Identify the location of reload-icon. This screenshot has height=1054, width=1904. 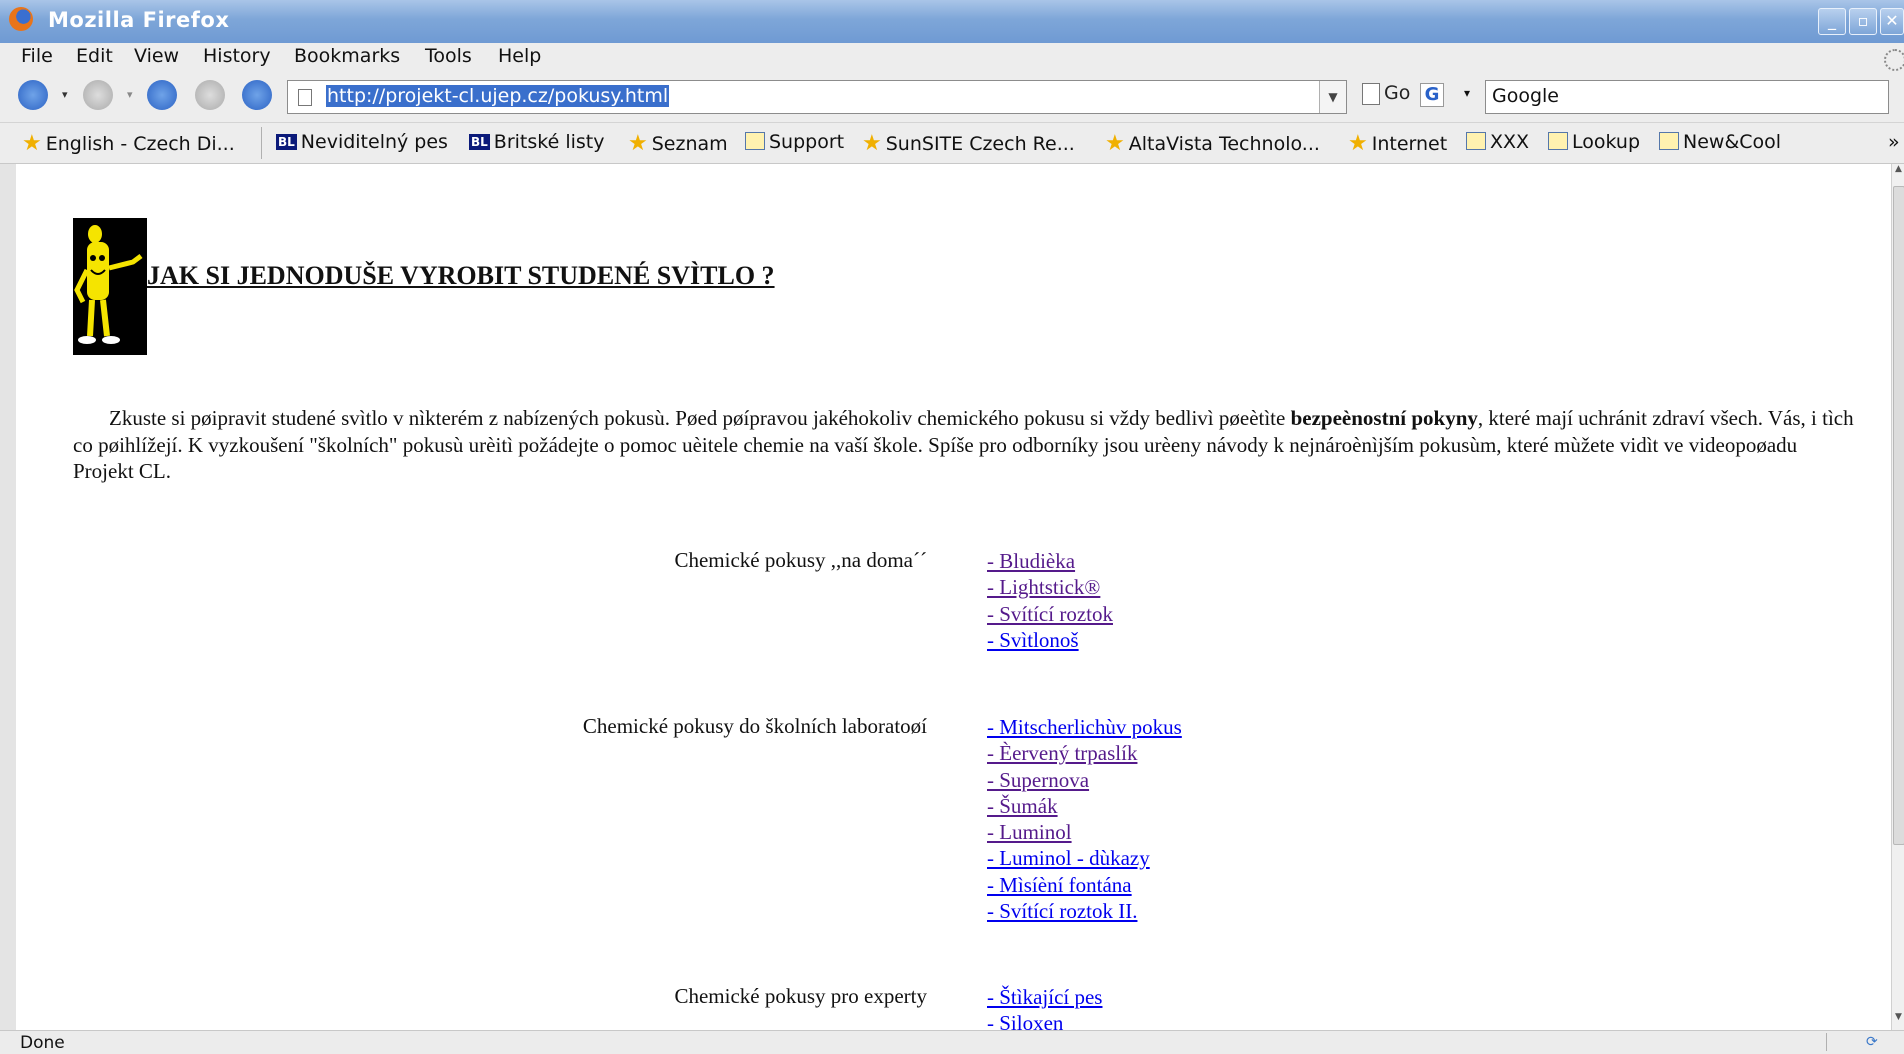
(162, 95).